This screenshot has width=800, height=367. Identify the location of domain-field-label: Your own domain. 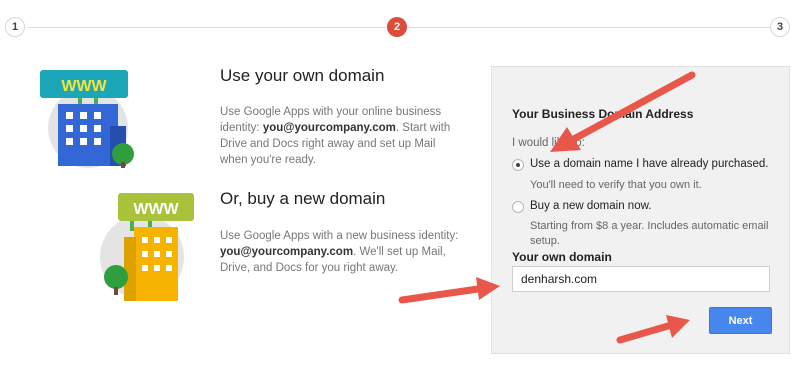
(562, 257).